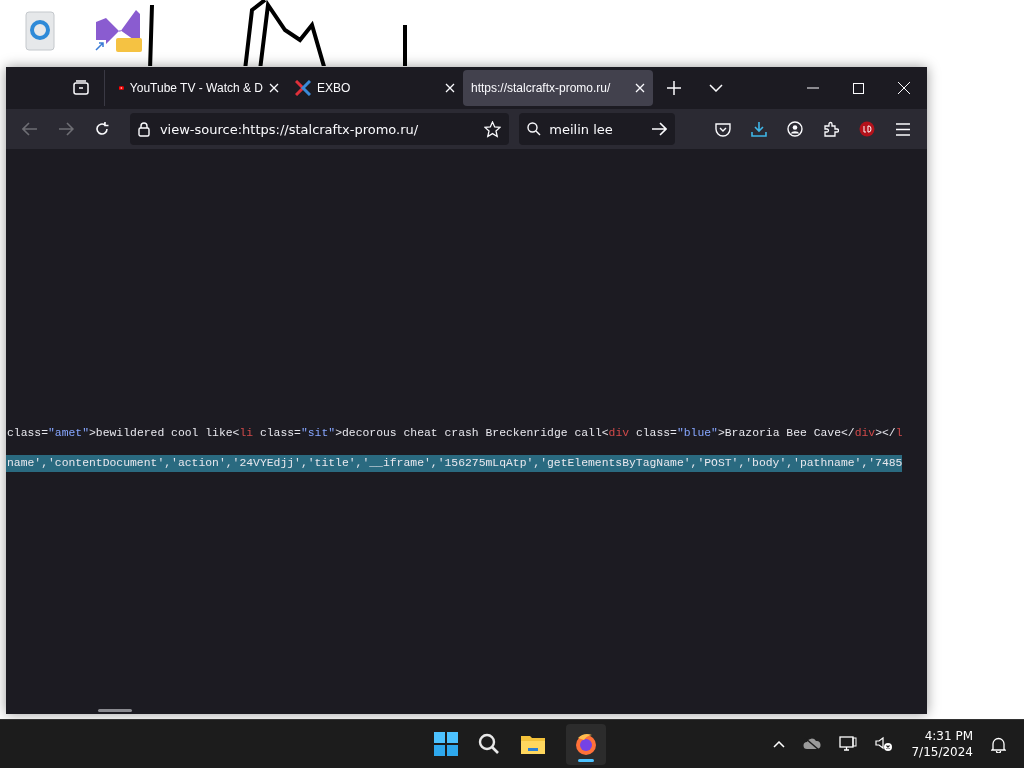  I want to click on maximize-icon, so click(858, 88).